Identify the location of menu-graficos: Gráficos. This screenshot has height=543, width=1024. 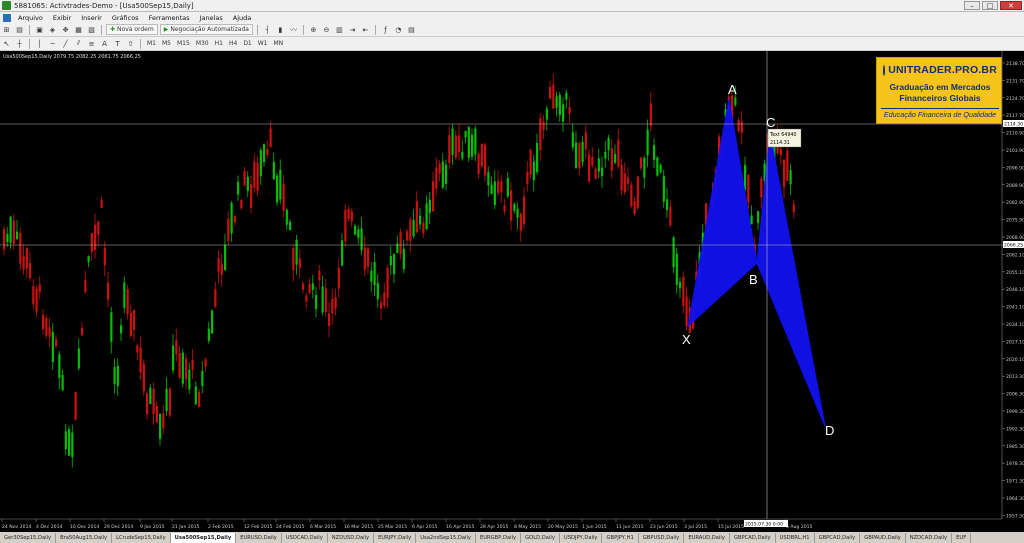
(125, 18).